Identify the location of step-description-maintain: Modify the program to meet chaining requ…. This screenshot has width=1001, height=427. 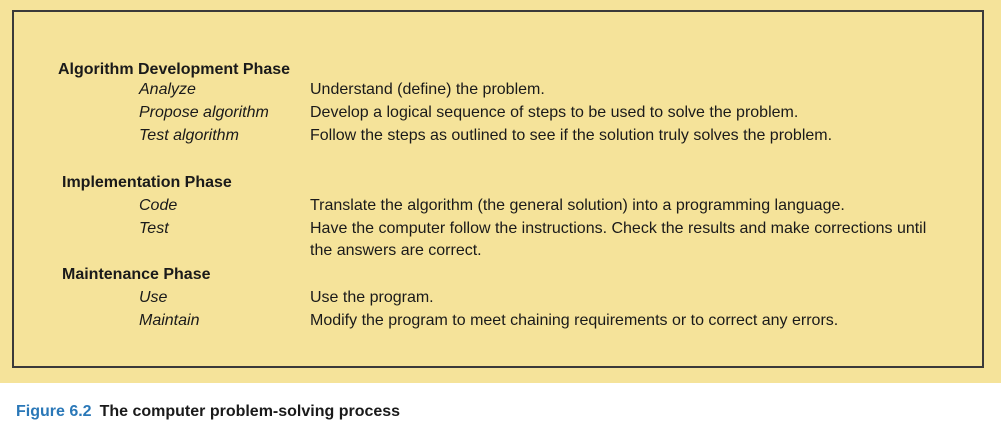
(574, 320).